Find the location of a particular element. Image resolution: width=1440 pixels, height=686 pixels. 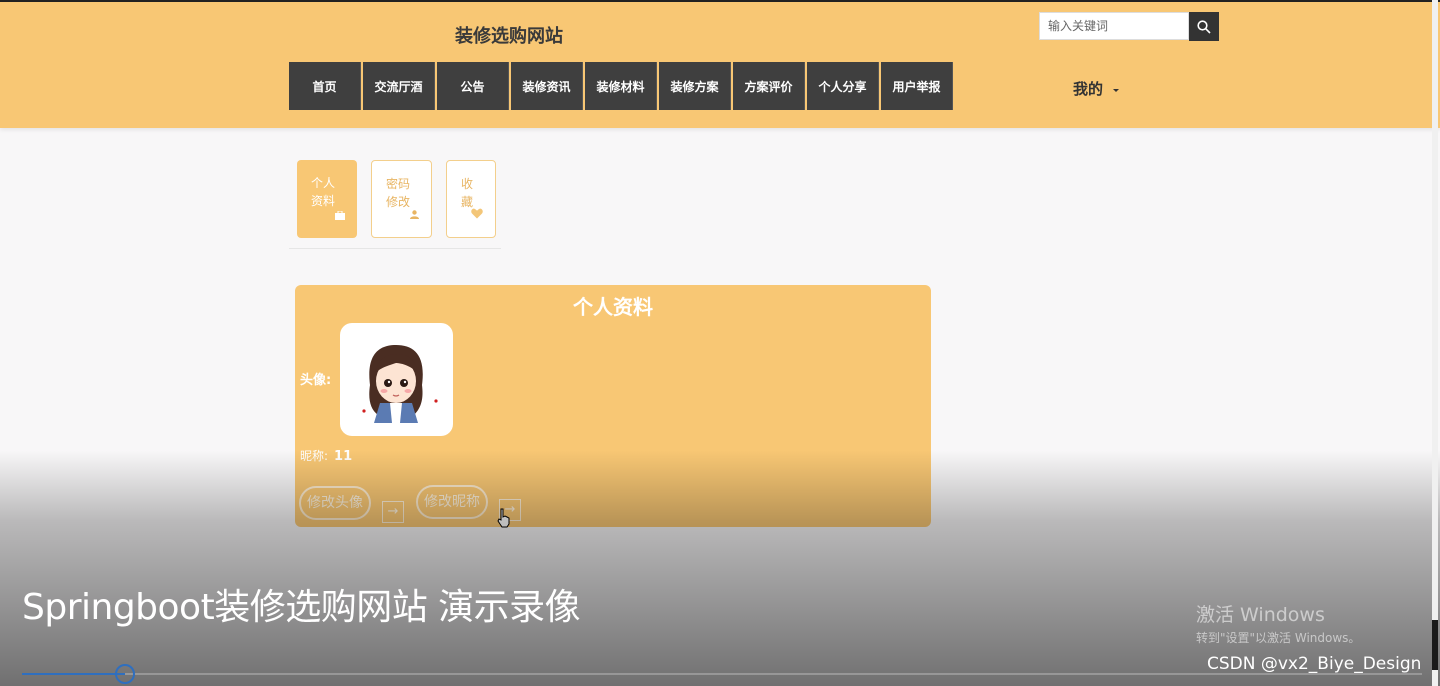

video-progress-handle is located at coordinates (125, 674).